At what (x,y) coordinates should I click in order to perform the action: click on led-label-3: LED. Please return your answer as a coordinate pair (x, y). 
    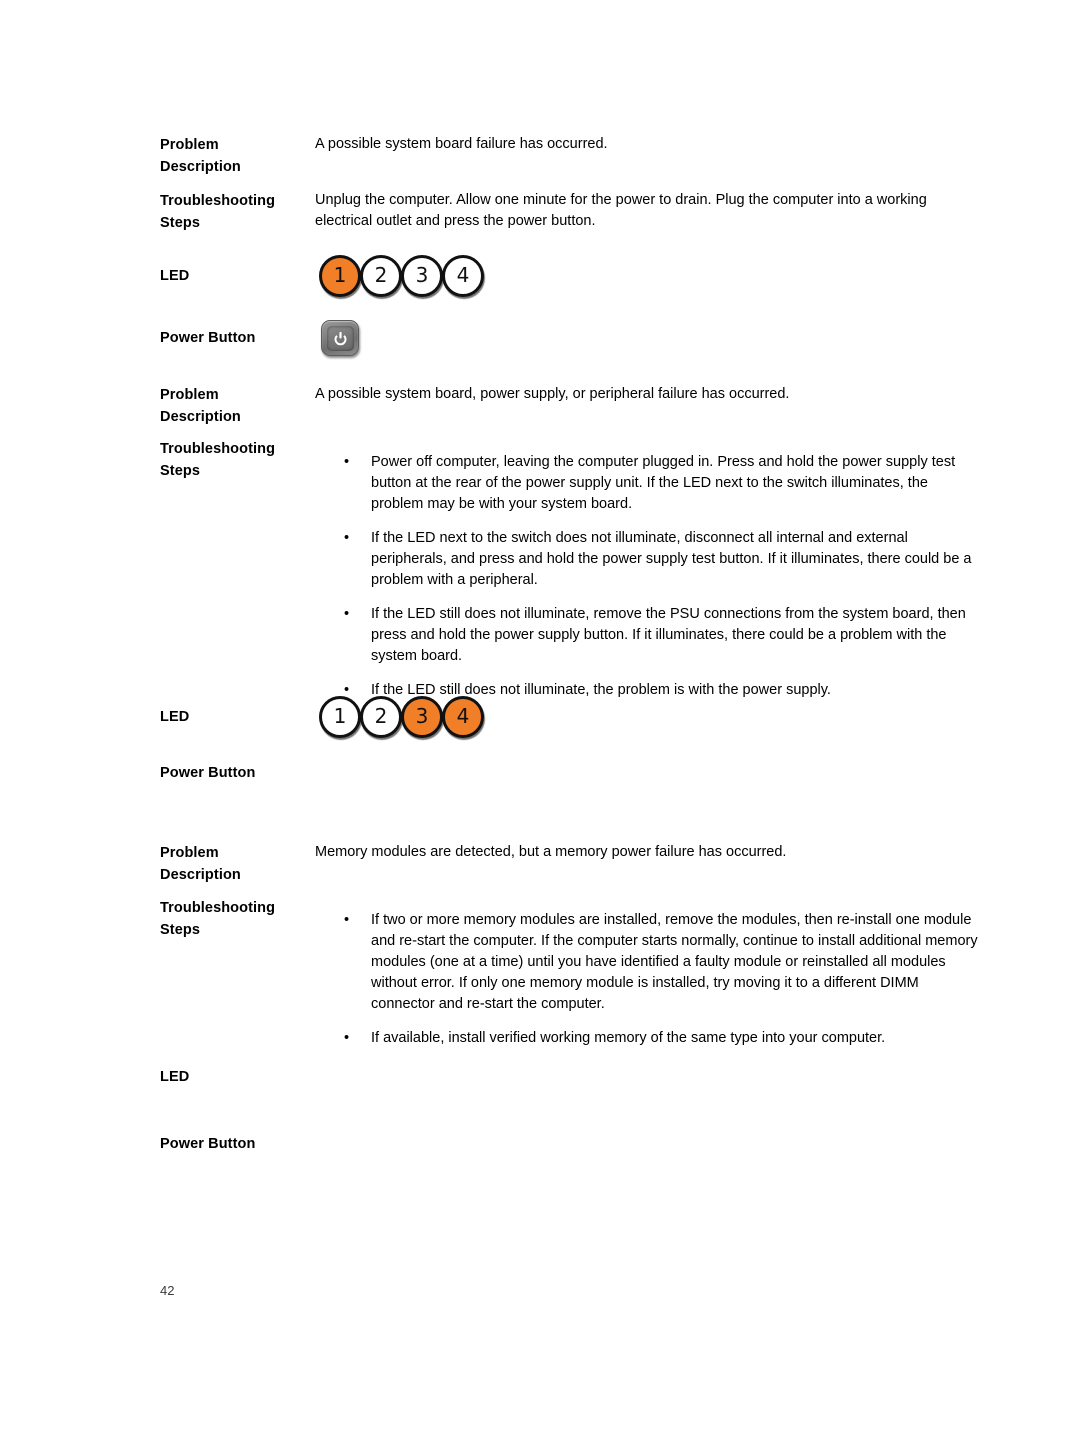
    Looking at the image, I should click on (237, 1077).